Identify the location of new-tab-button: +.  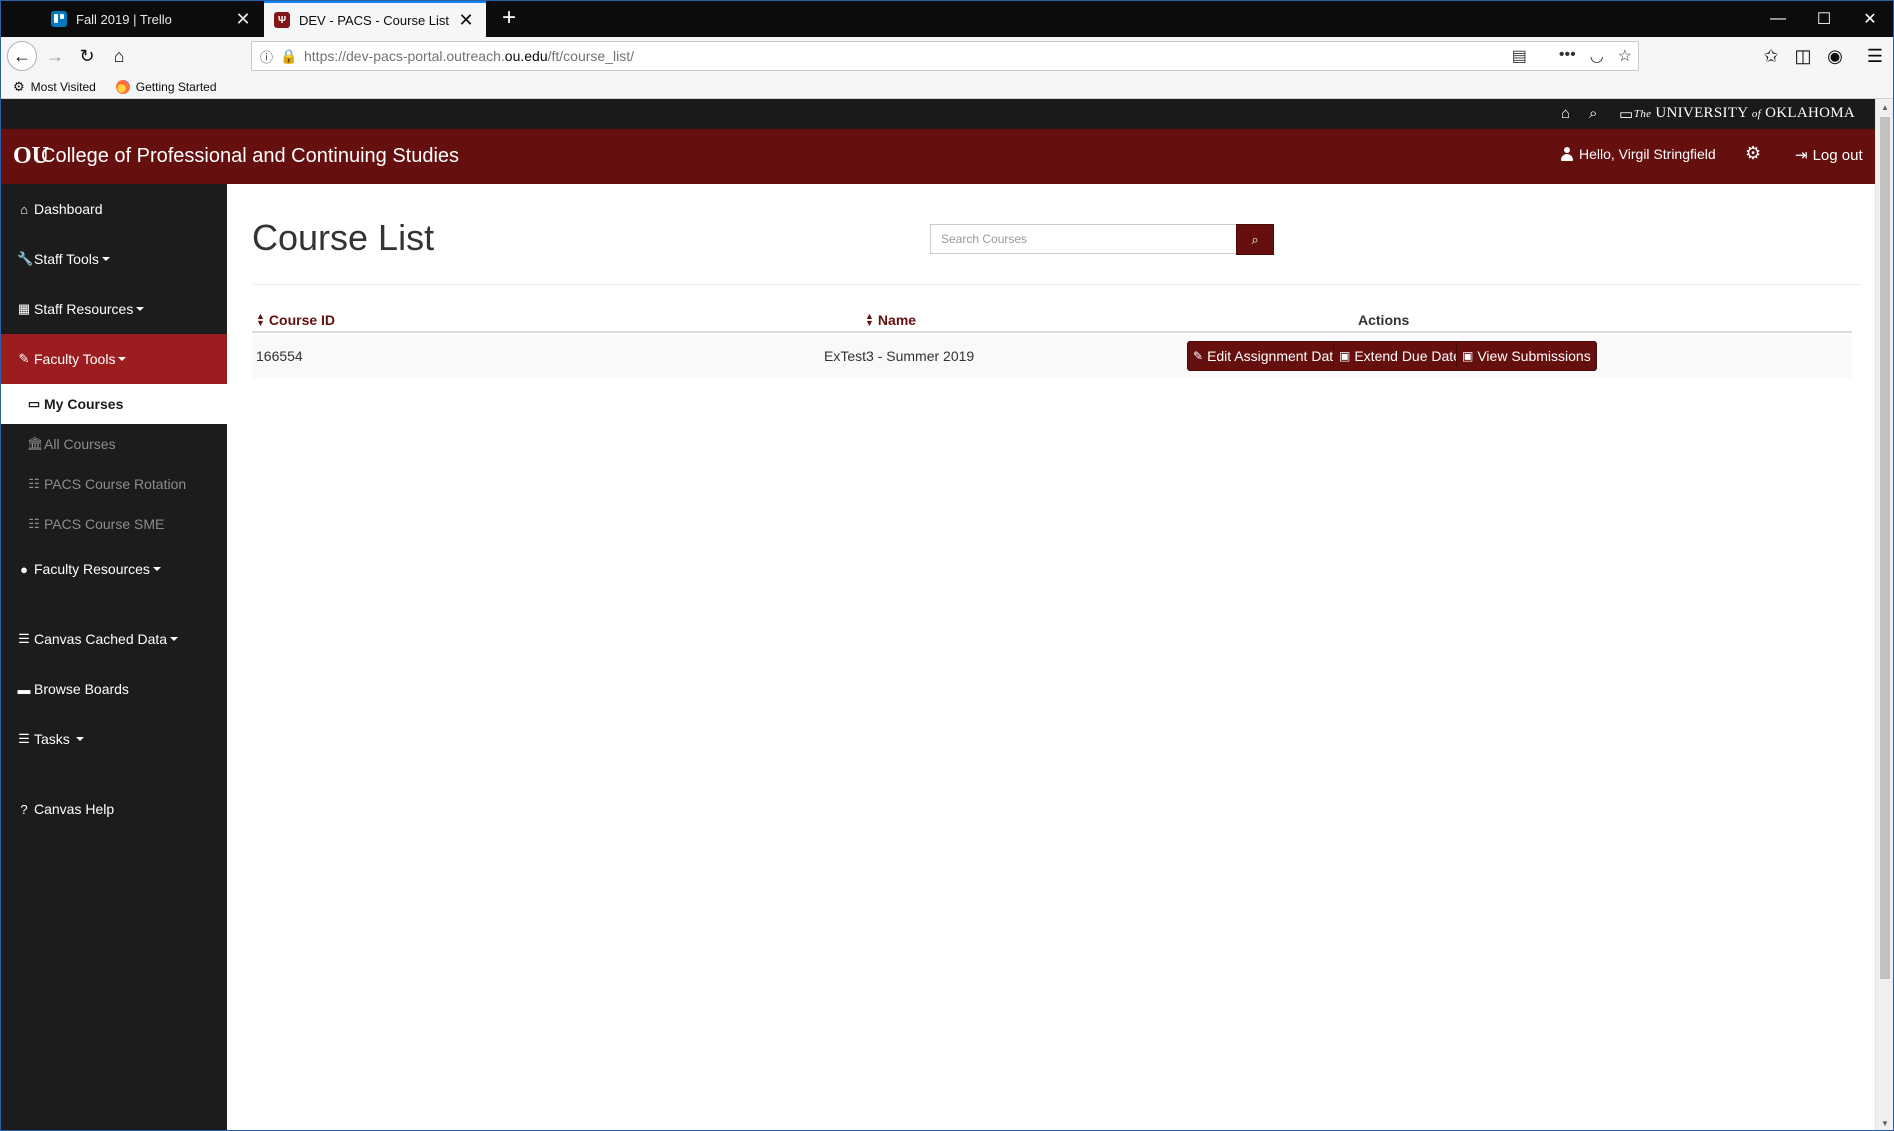
(509, 18).